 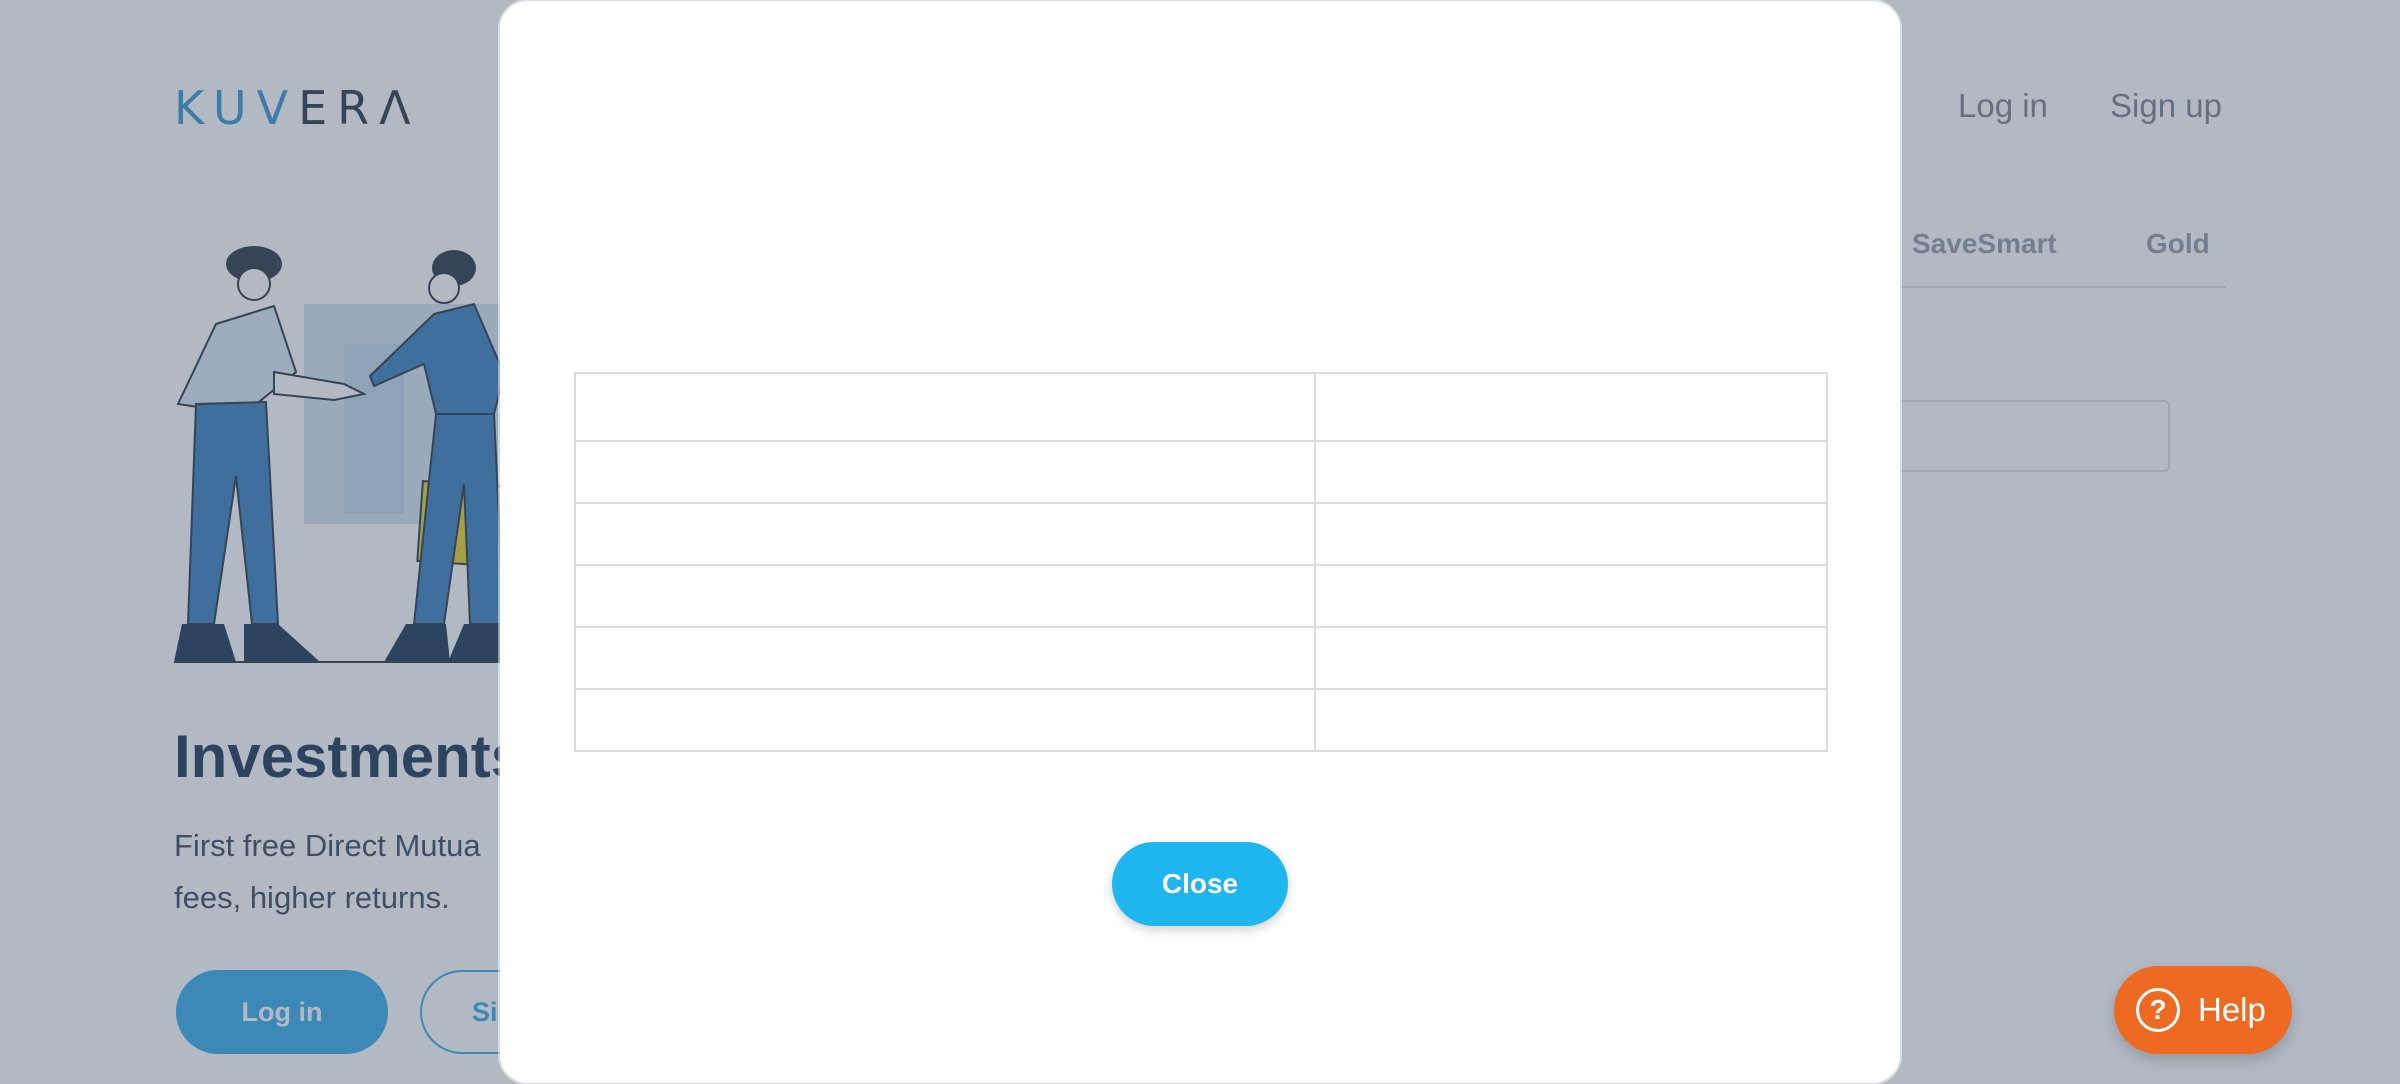 I want to click on close-button: Close, so click(x=1200, y=884).